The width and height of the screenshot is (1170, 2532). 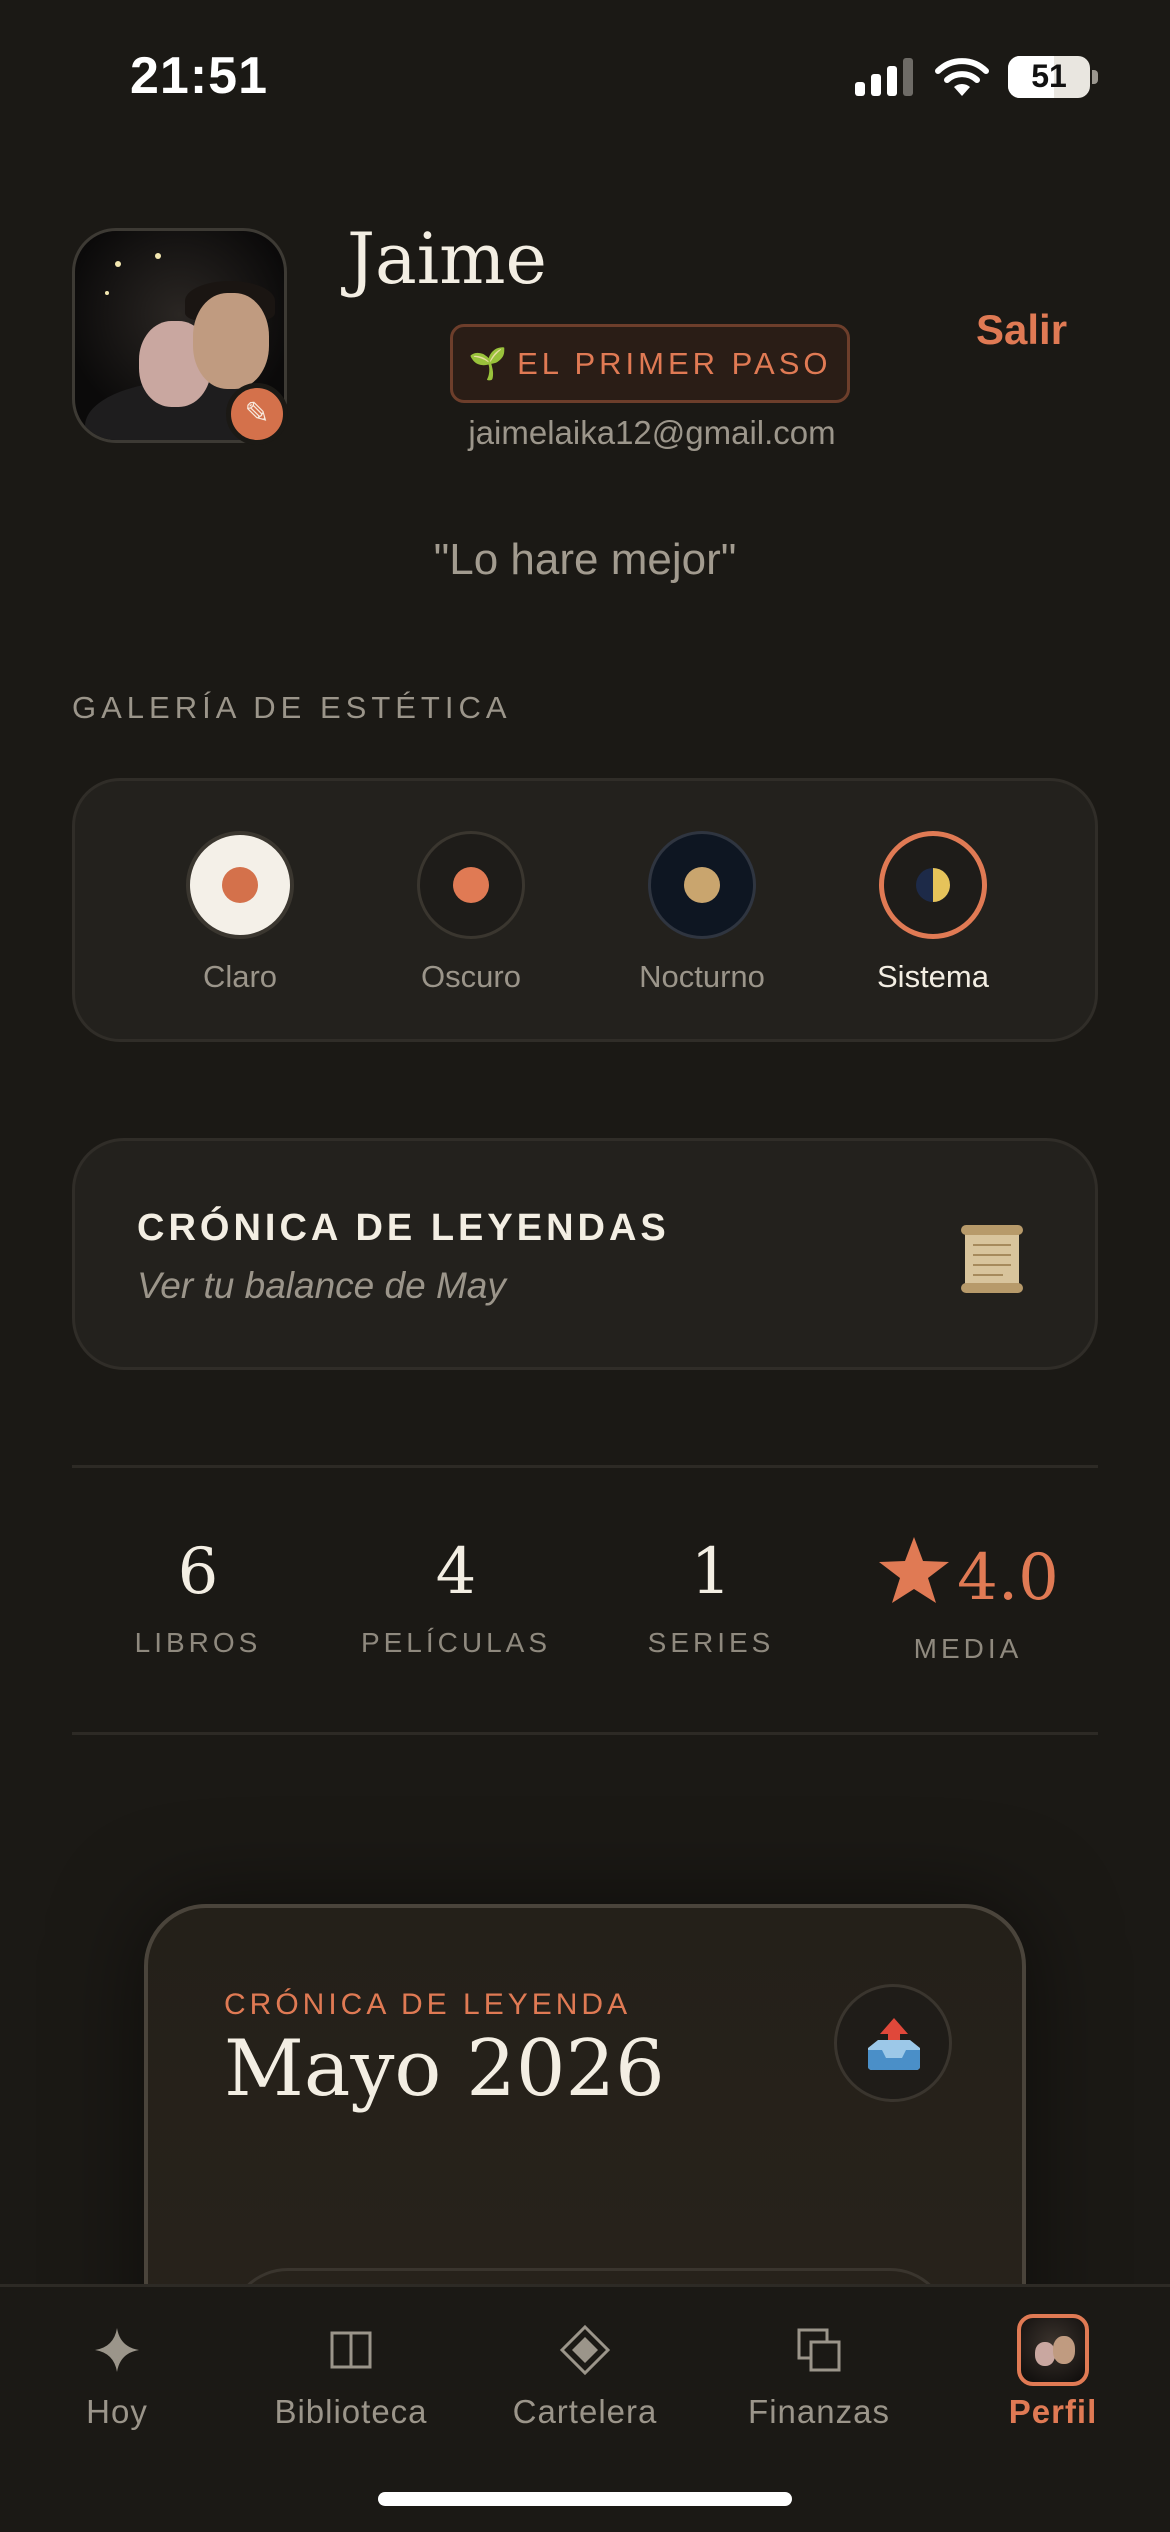 What do you see at coordinates (488, 363) in the screenshot?
I see `sprout-icon: 🌱` at bounding box center [488, 363].